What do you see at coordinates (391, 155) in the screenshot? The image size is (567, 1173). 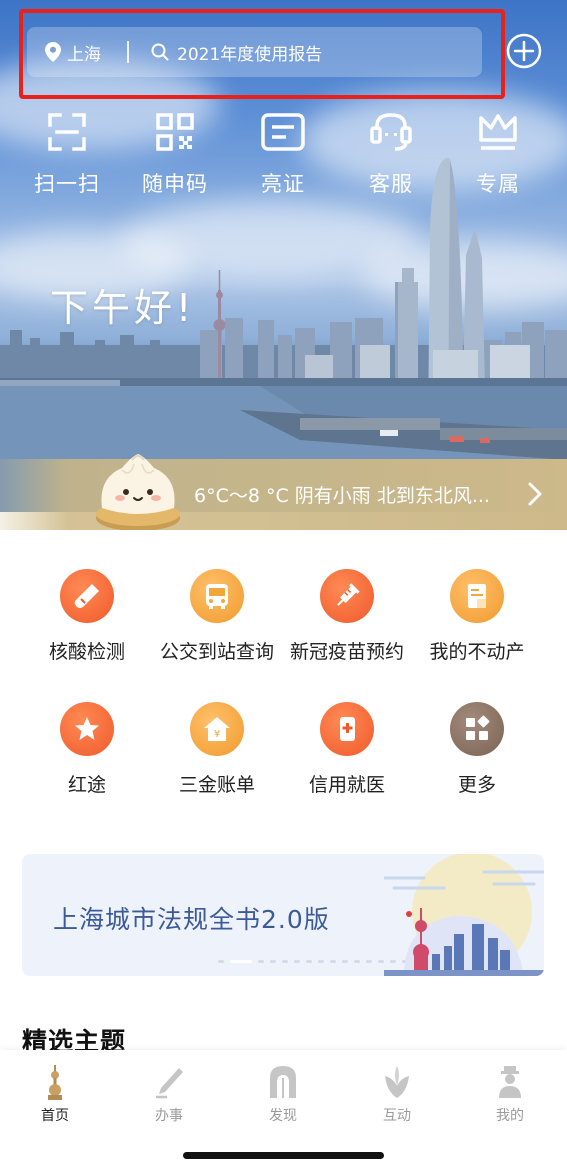 I see `quick-action-customer-service: 客服` at bounding box center [391, 155].